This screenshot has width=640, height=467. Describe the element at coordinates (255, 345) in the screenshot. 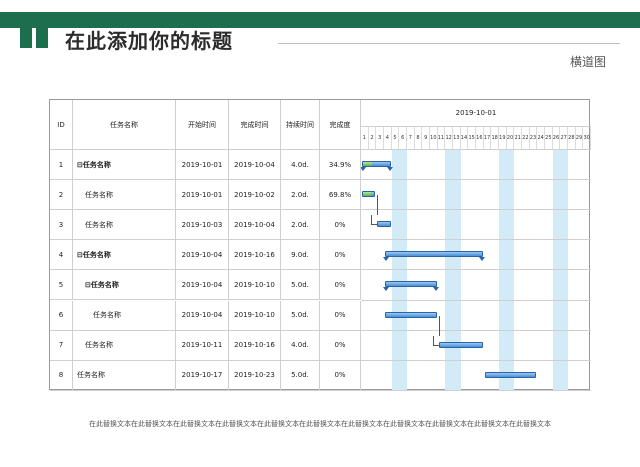

I see `row-7-end: 2019-10-16` at that location.